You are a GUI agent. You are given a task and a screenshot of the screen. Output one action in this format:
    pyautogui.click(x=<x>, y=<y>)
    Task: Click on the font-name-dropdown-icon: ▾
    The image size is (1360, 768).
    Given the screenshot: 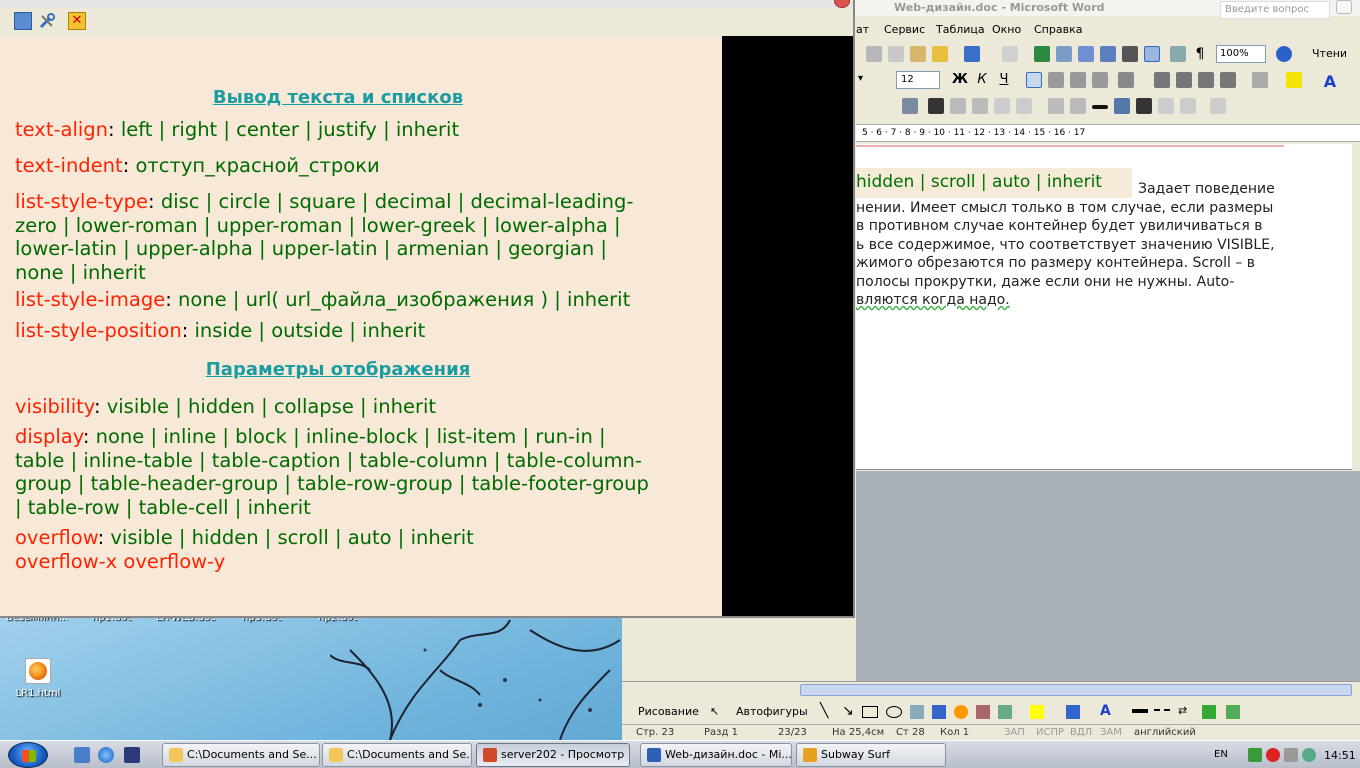 What is the action you would take?
    pyautogui.click(x=868, y=80)
    